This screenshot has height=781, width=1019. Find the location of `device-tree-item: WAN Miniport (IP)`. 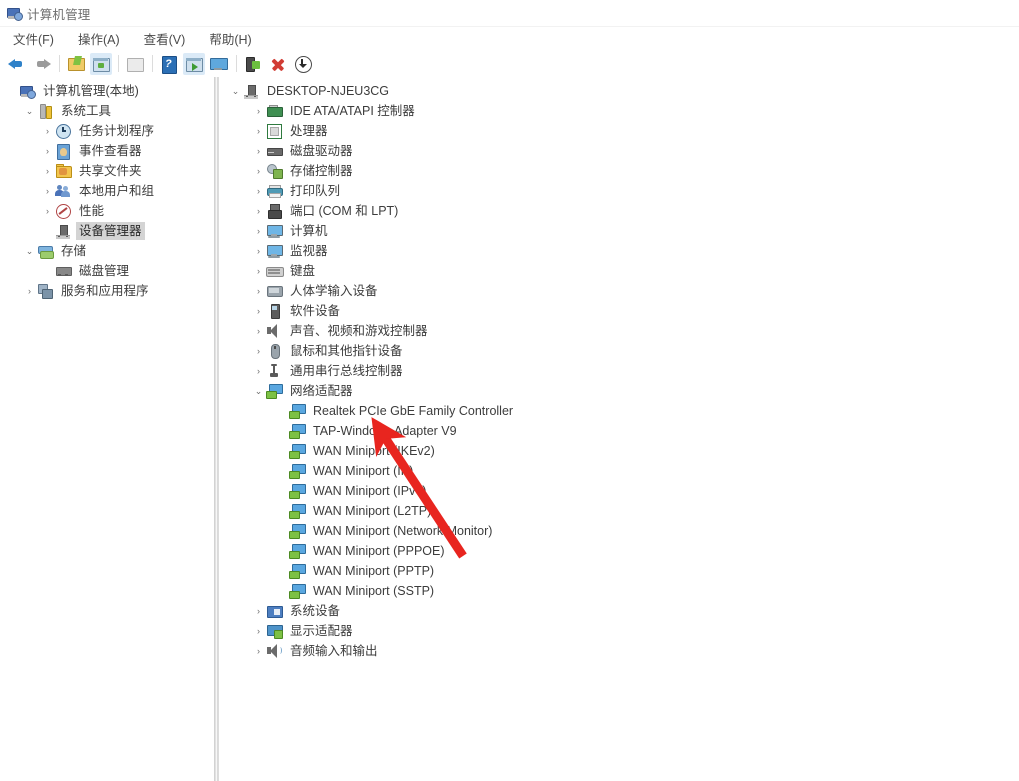

device-tree-item: WAN Miniport (IP) is located at coordinates (619, 471).